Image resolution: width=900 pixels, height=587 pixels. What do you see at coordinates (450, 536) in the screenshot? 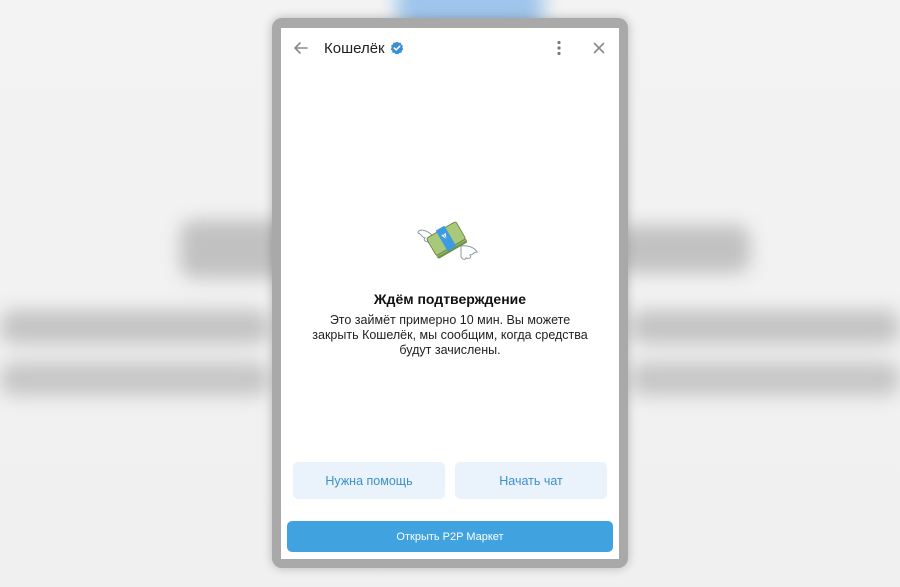
I see `open-p2p-market-button: Открыть P2P Маркет` at bounding box center [450, 536].